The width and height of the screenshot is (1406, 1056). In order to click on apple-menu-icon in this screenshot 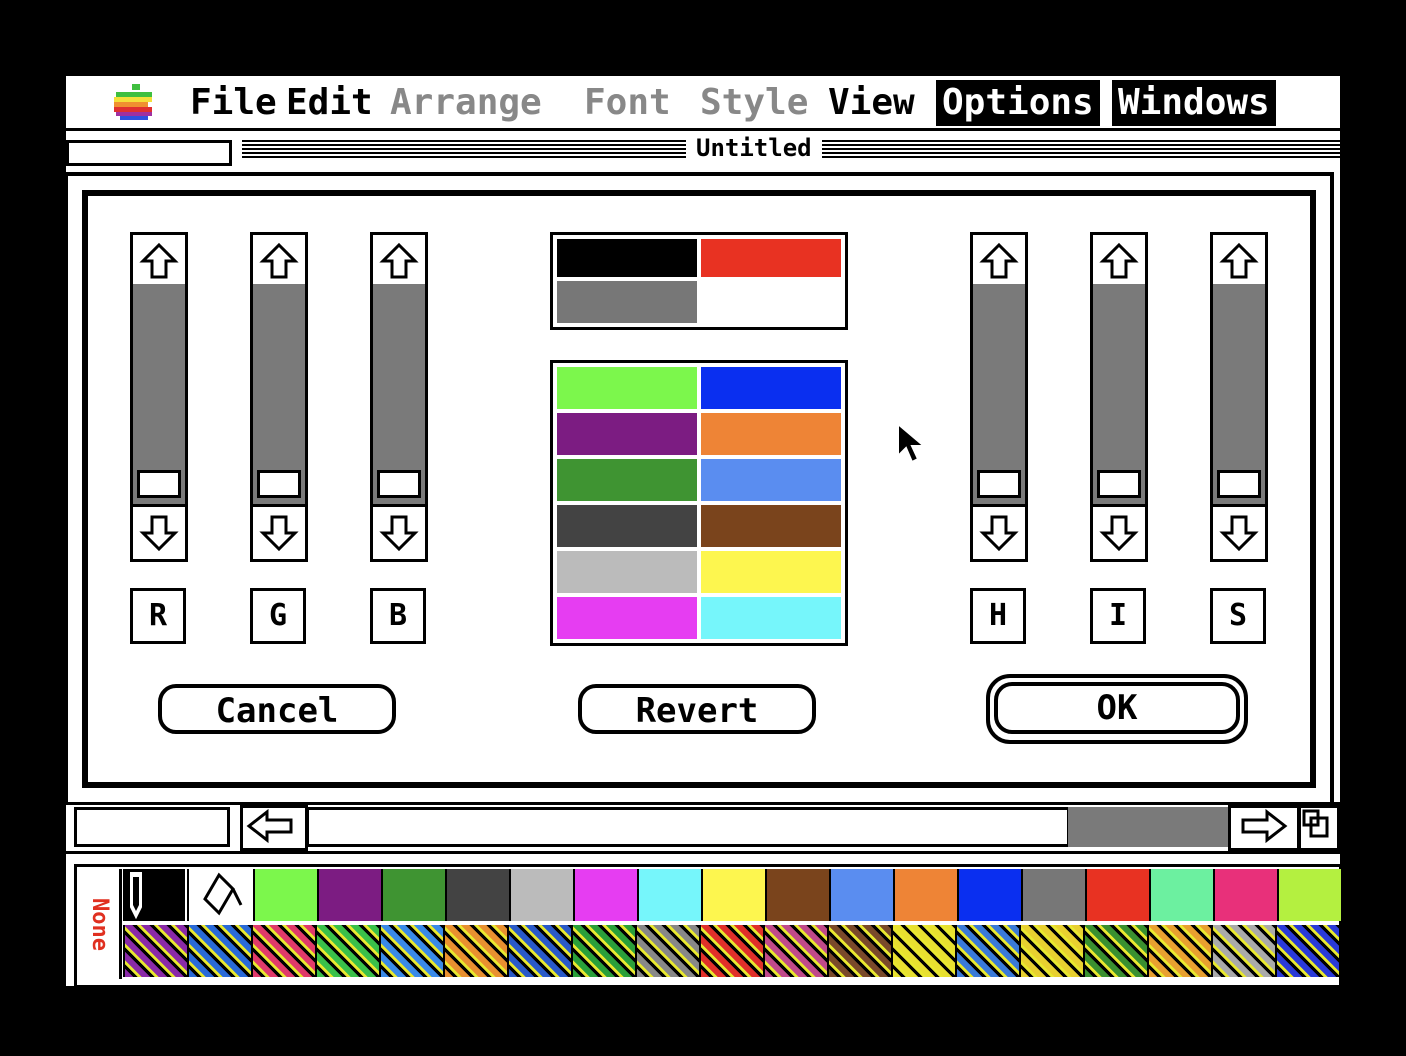, I will do `click(134, 102)`.